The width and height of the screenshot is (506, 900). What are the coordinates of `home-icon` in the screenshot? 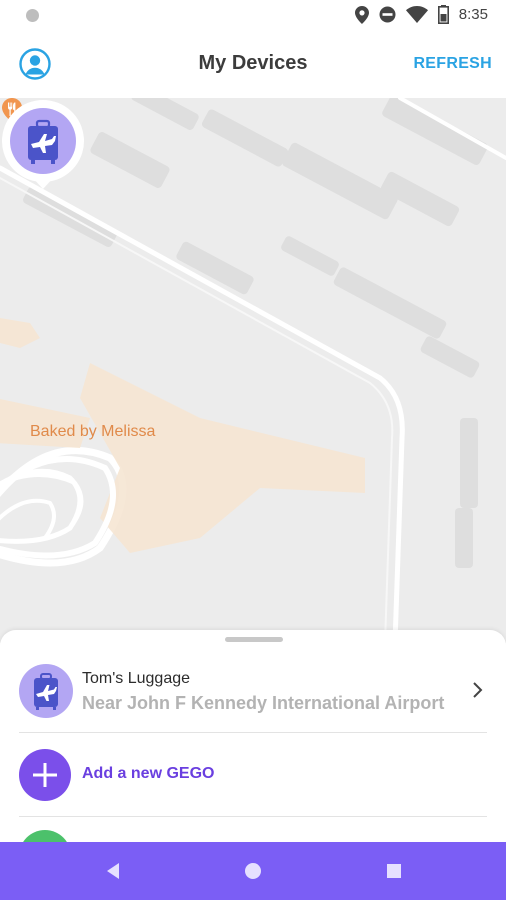 It's located at (253, 871).